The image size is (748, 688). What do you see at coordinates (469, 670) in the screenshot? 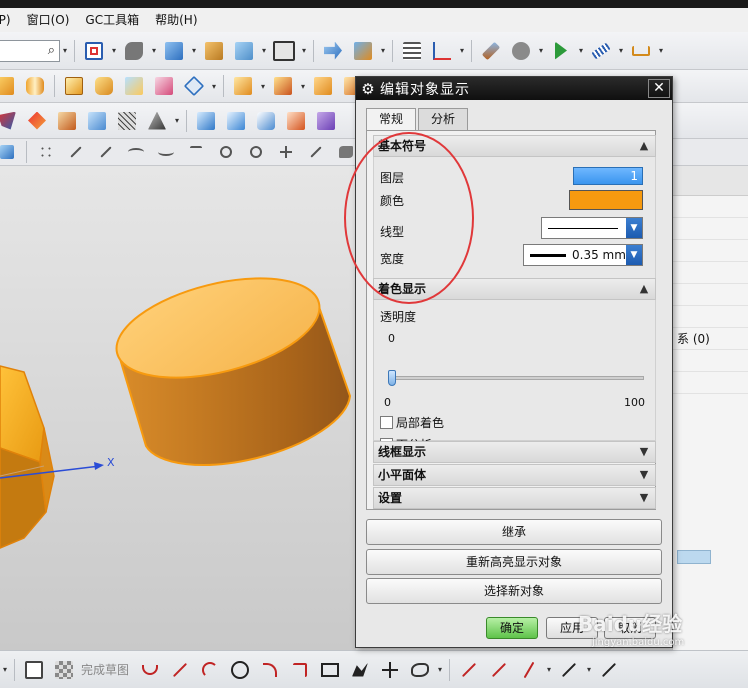
I see `quick-trim-button` at bounding box center [469, 670].